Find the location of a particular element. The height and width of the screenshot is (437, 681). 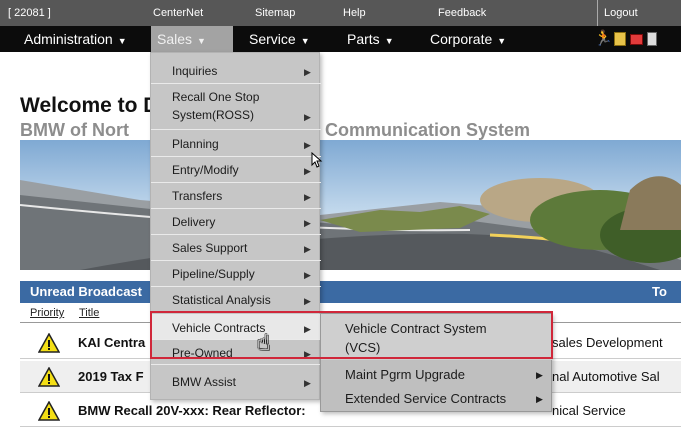

broadcast-header-right: To is located at coordinates (659, 291).